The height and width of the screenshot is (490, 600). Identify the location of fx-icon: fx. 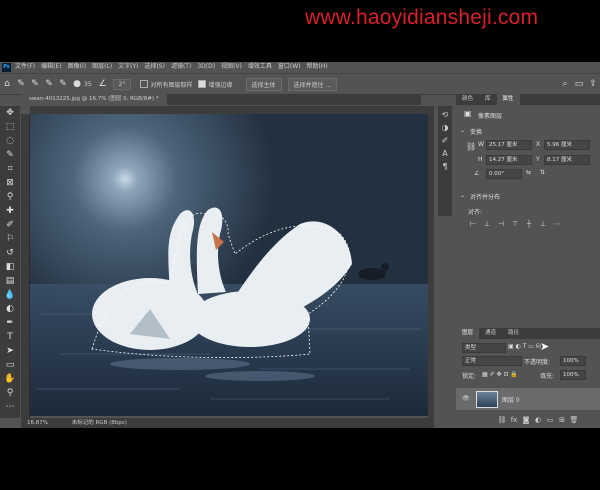
(514, 420).